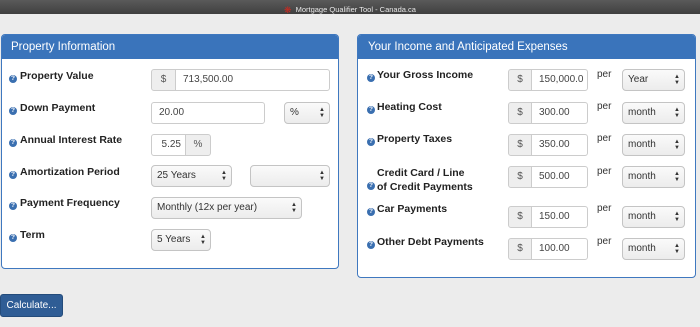 Image resolution: width=700 pixels, height=327 pixels. I want to click on term-select: 5 Years ▲ ▼, so click(181, 240).